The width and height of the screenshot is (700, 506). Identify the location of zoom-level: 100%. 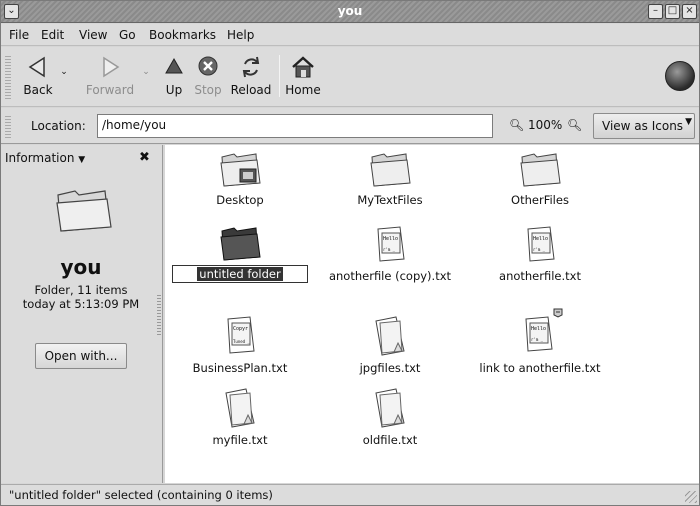
(545, 125).